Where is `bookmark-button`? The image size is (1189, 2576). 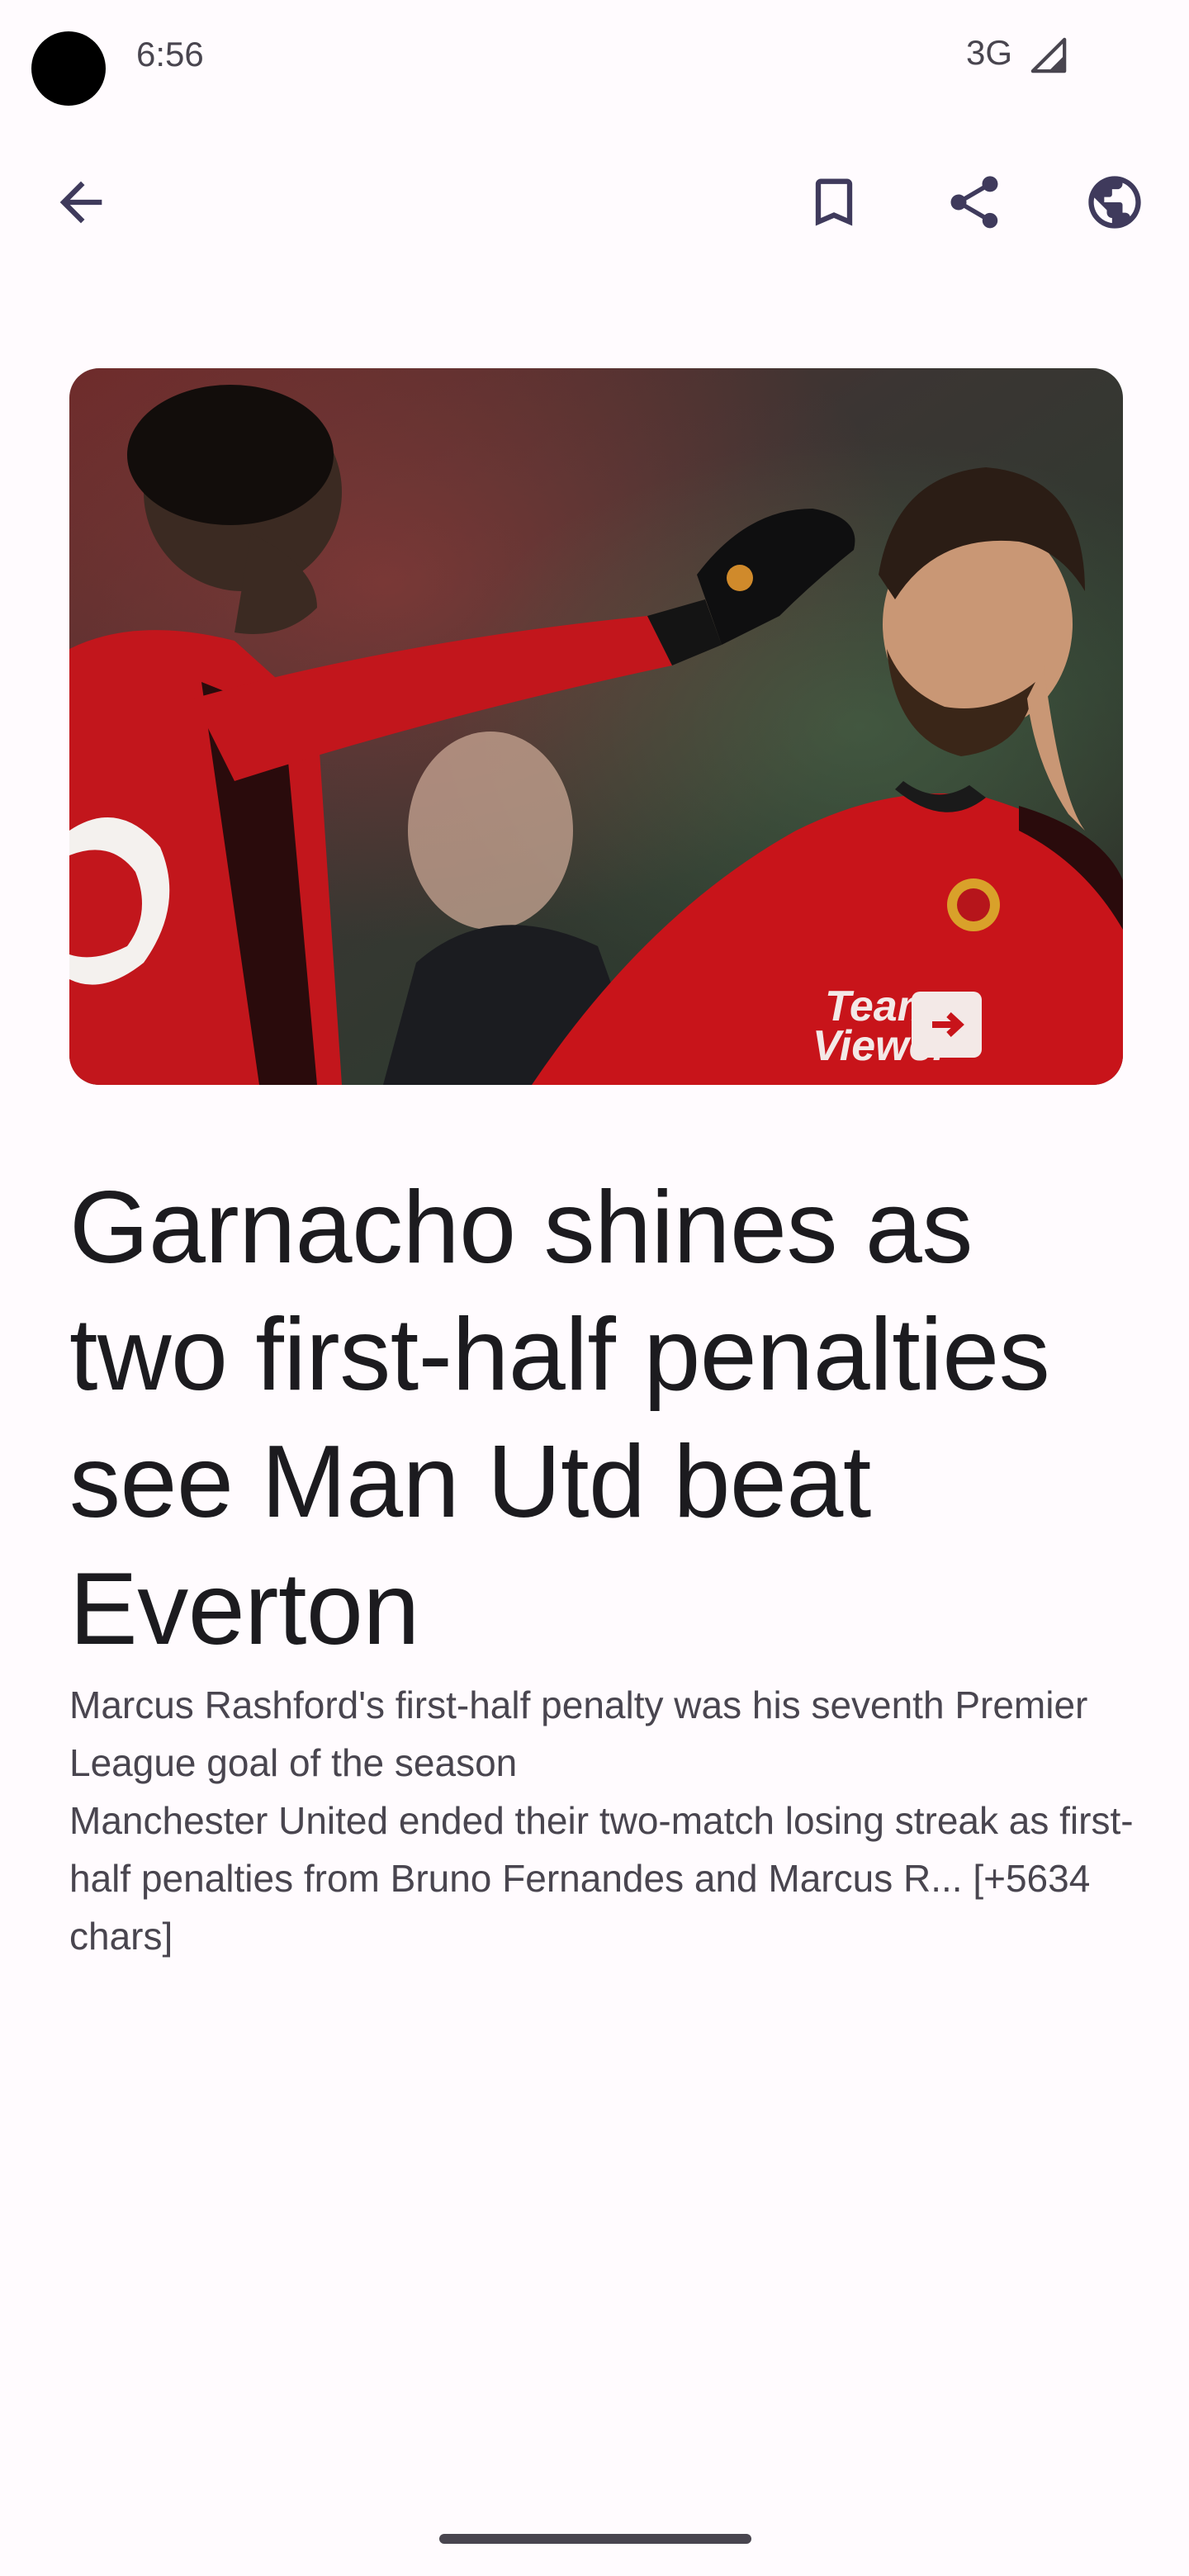 bookmark-button is located at coordinates (833, 202).